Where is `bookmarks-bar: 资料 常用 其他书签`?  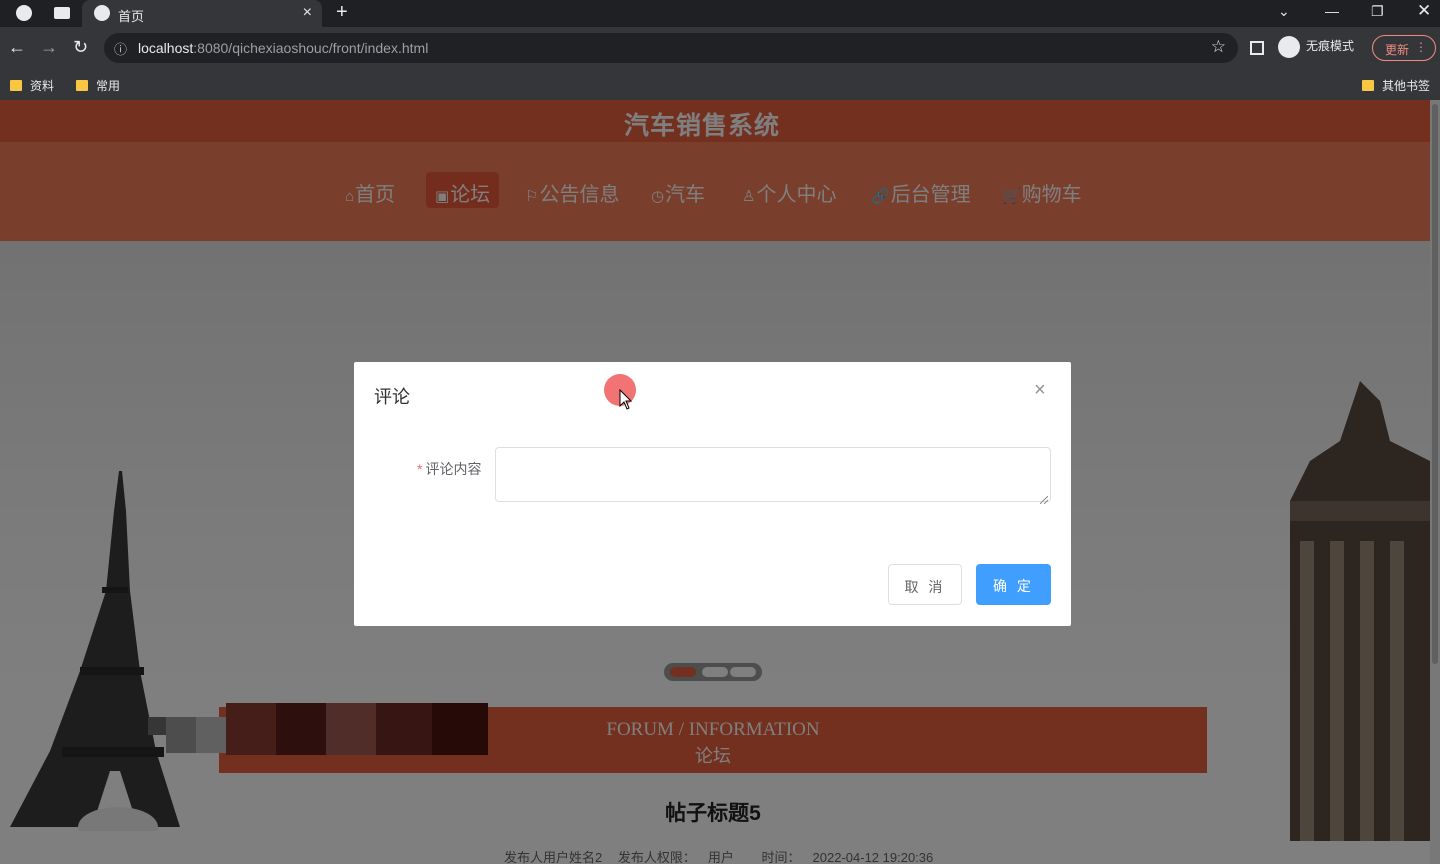
bookmarks-bar: 资料 常用 其他书签 is located at coordinates (720, 85).